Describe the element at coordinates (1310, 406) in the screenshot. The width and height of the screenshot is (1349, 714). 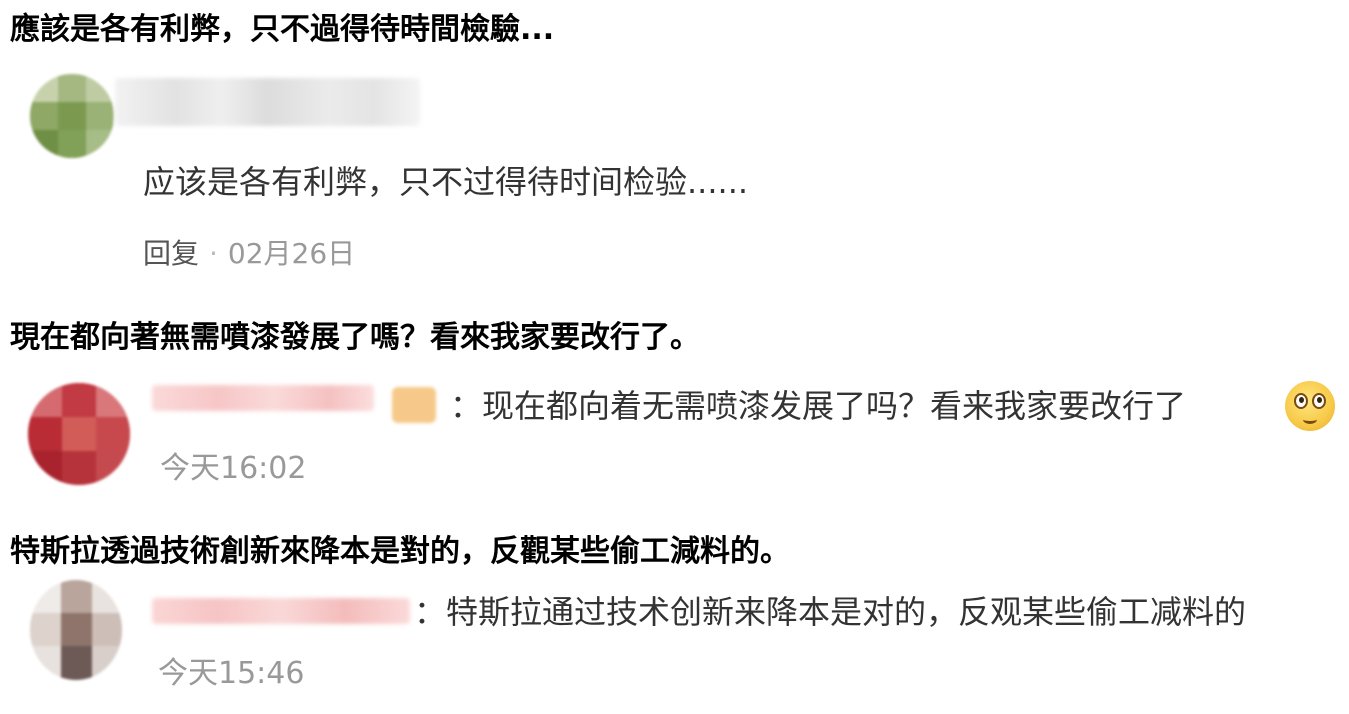
I see `rolling-eyes-emoji-icon` at that location.